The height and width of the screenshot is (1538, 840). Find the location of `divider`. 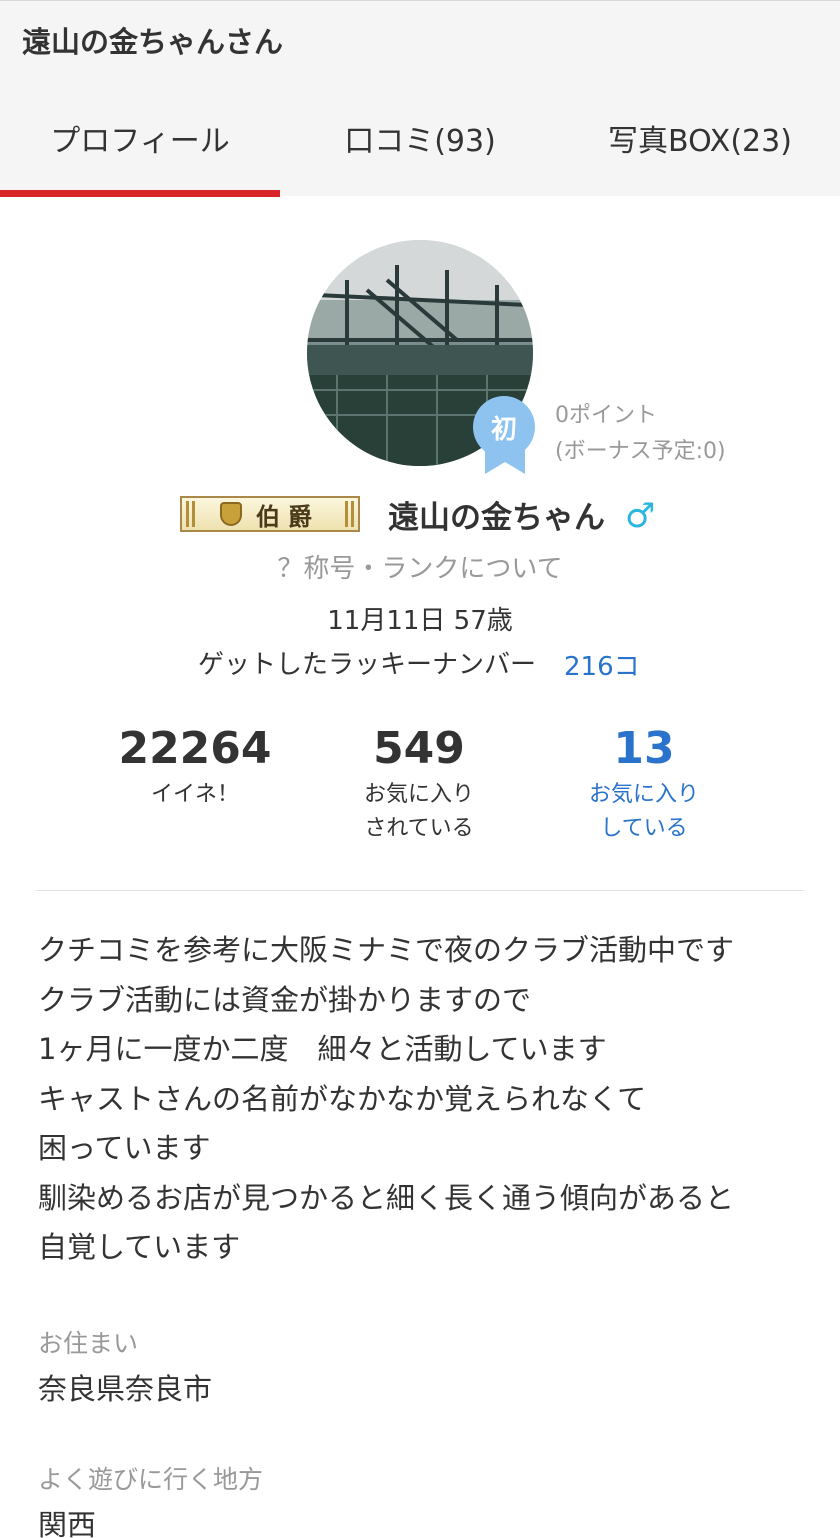

divider is located at coordinates (420, 890).